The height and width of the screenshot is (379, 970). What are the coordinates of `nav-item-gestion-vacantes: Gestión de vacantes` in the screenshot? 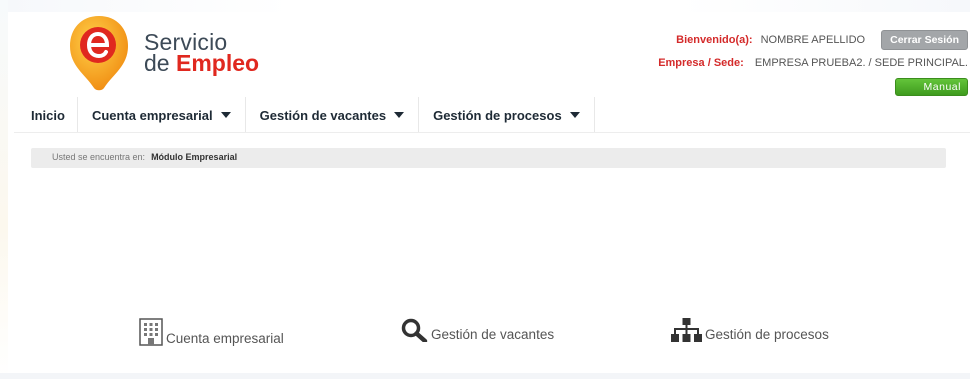 It's located at (333, 115).